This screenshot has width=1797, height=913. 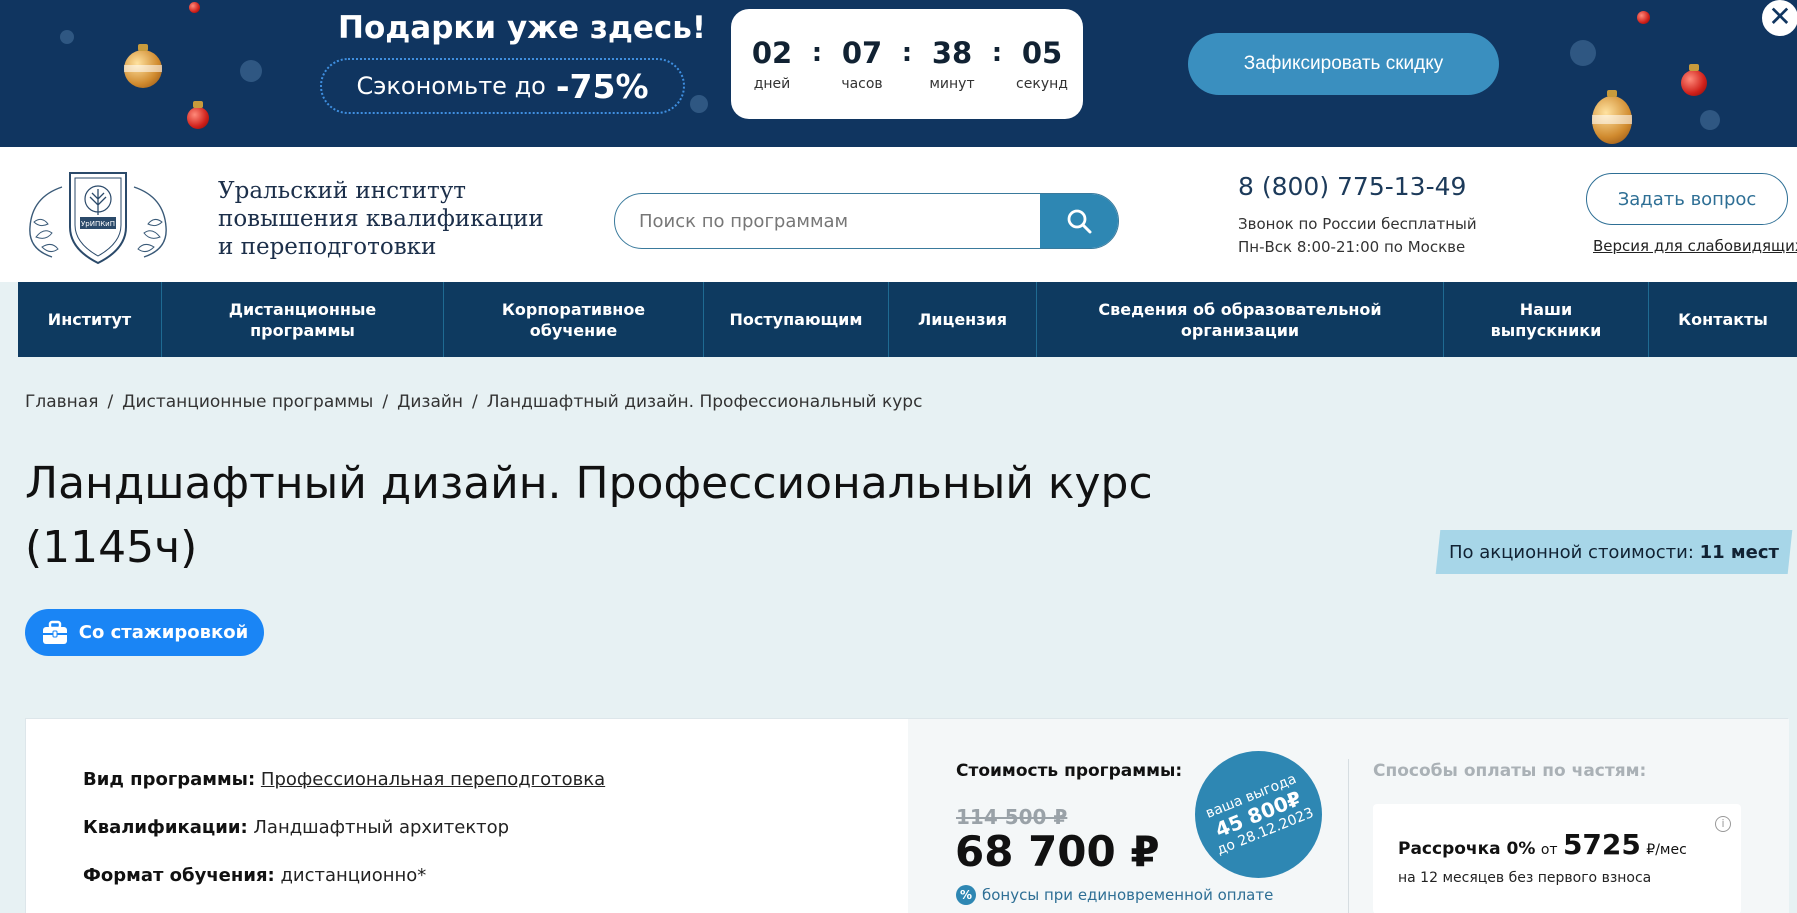 I want to click on timer-seconds-value: 05, so click(x=1042, y=53).